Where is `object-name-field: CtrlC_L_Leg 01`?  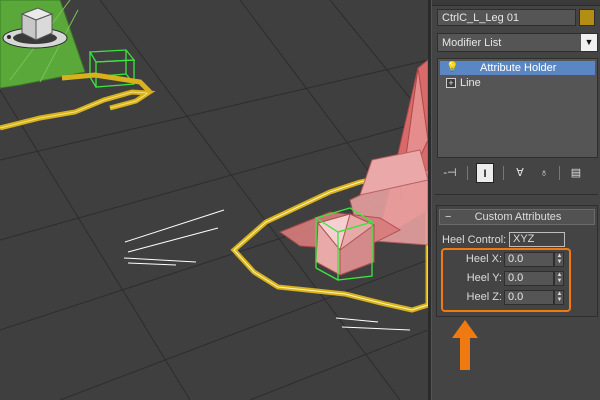
object-name-field: CtrlC_L_Leg 01 is located at coordinates (506, 17).